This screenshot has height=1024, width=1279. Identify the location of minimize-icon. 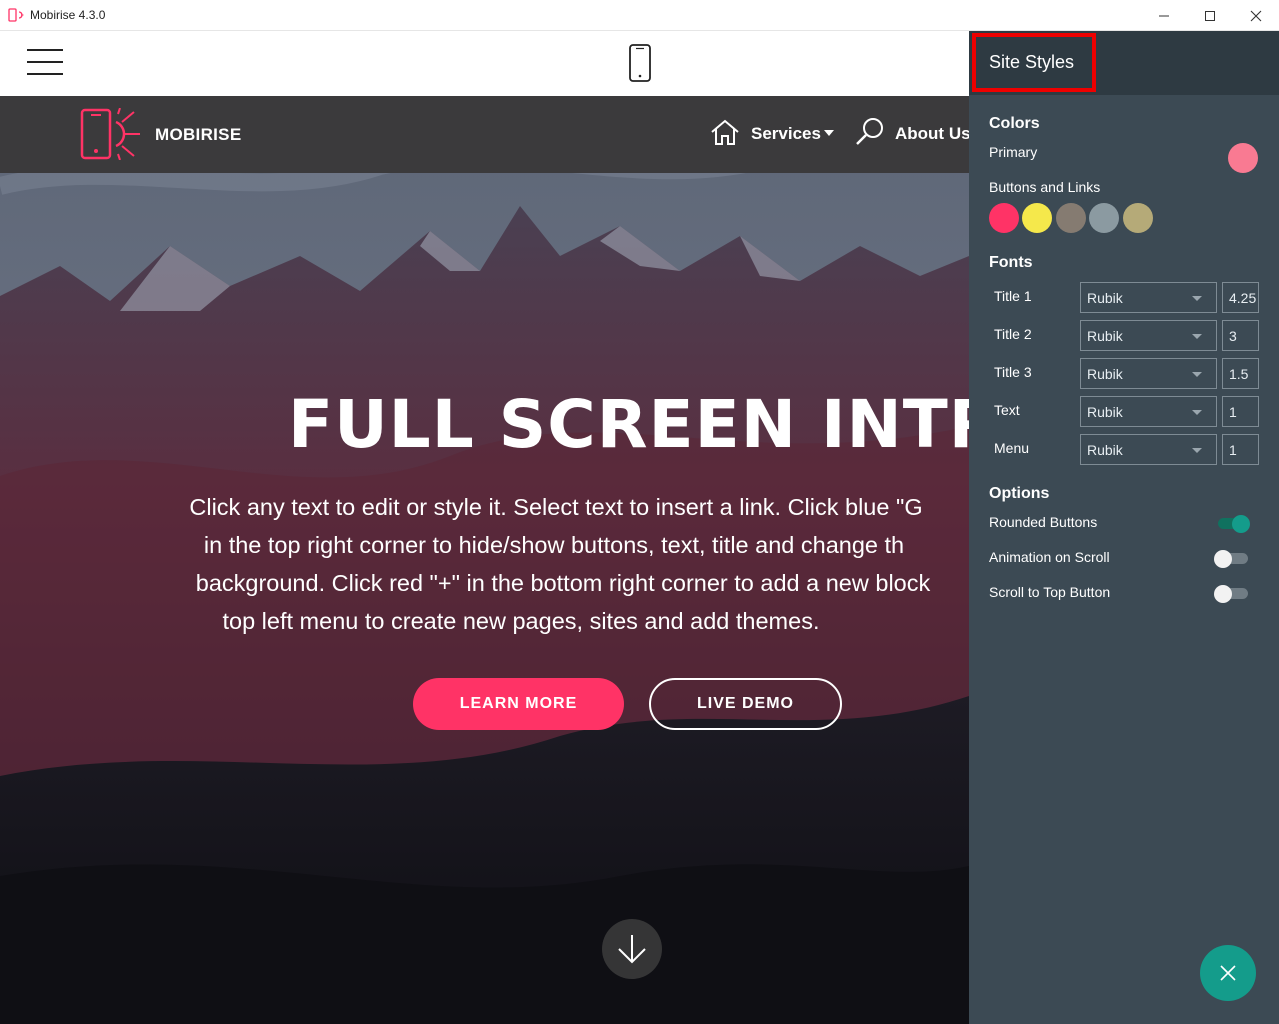
(1164, 15).